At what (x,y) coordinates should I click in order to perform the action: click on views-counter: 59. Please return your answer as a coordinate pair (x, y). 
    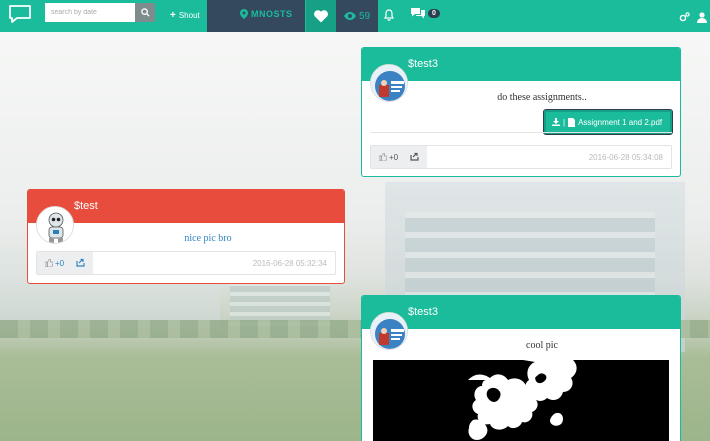
    Looking at the image, I should click on (357, 16).